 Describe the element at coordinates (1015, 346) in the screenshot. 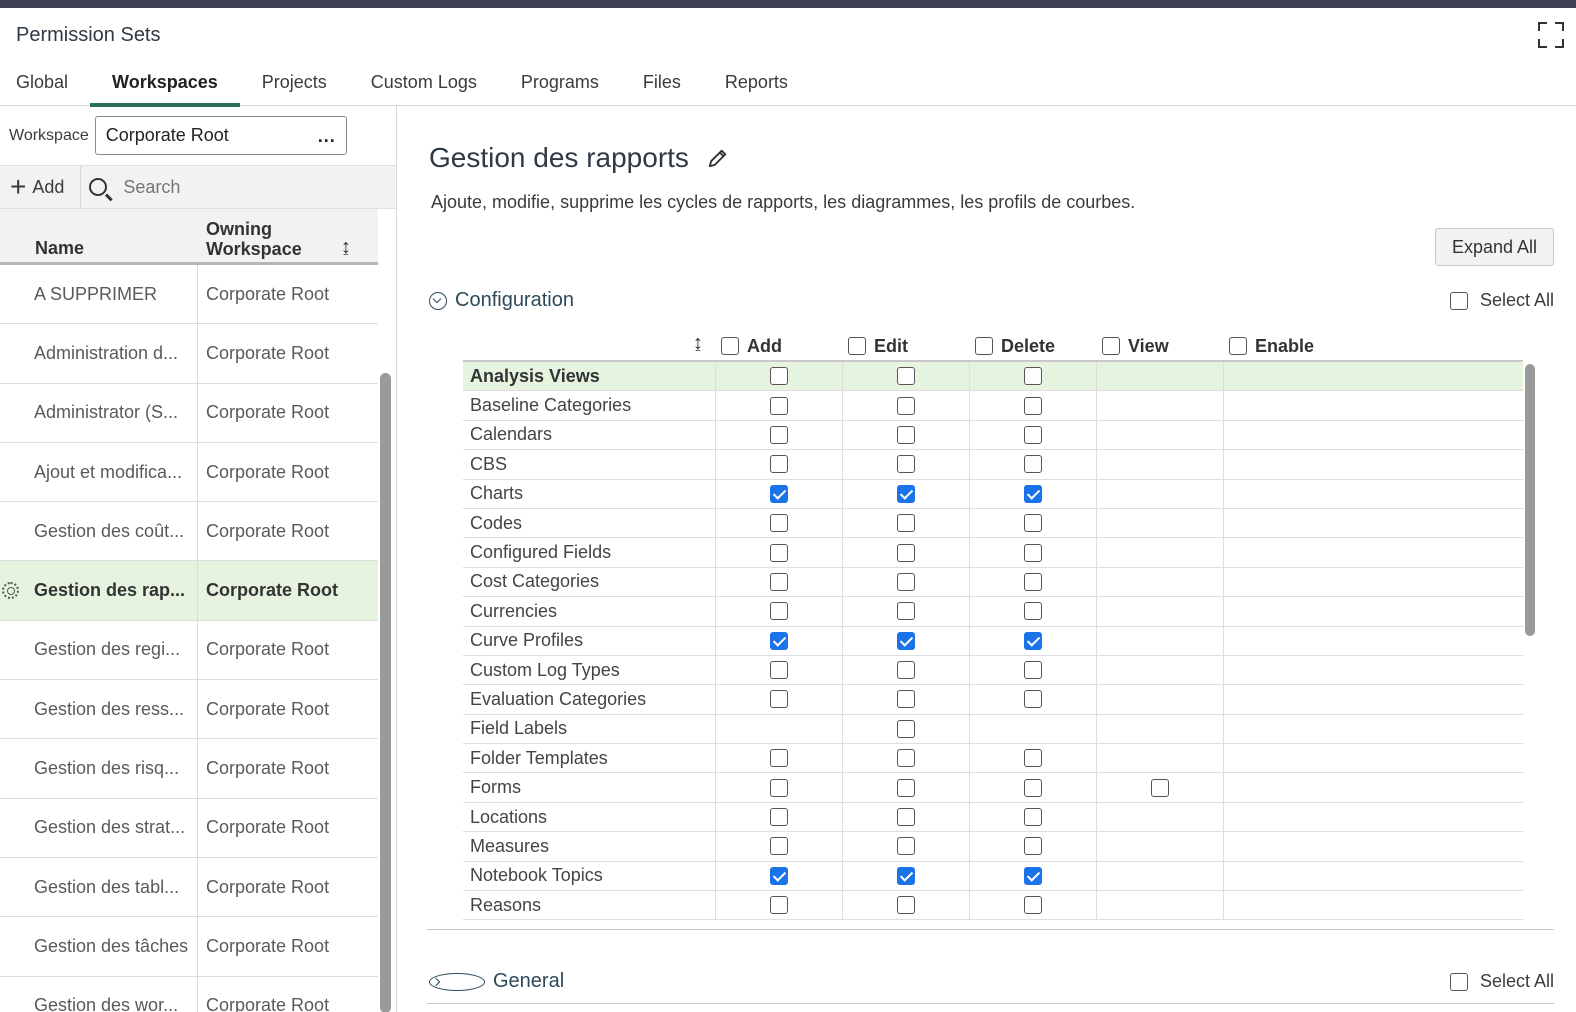

I see `column-header-delete: Delete` at that location.